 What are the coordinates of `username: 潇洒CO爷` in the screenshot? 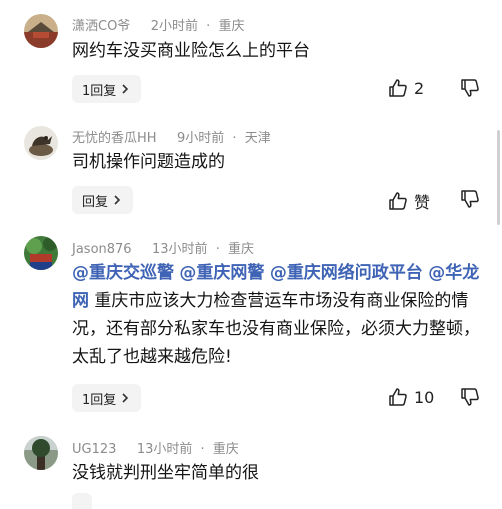 It's located at (101, 26).